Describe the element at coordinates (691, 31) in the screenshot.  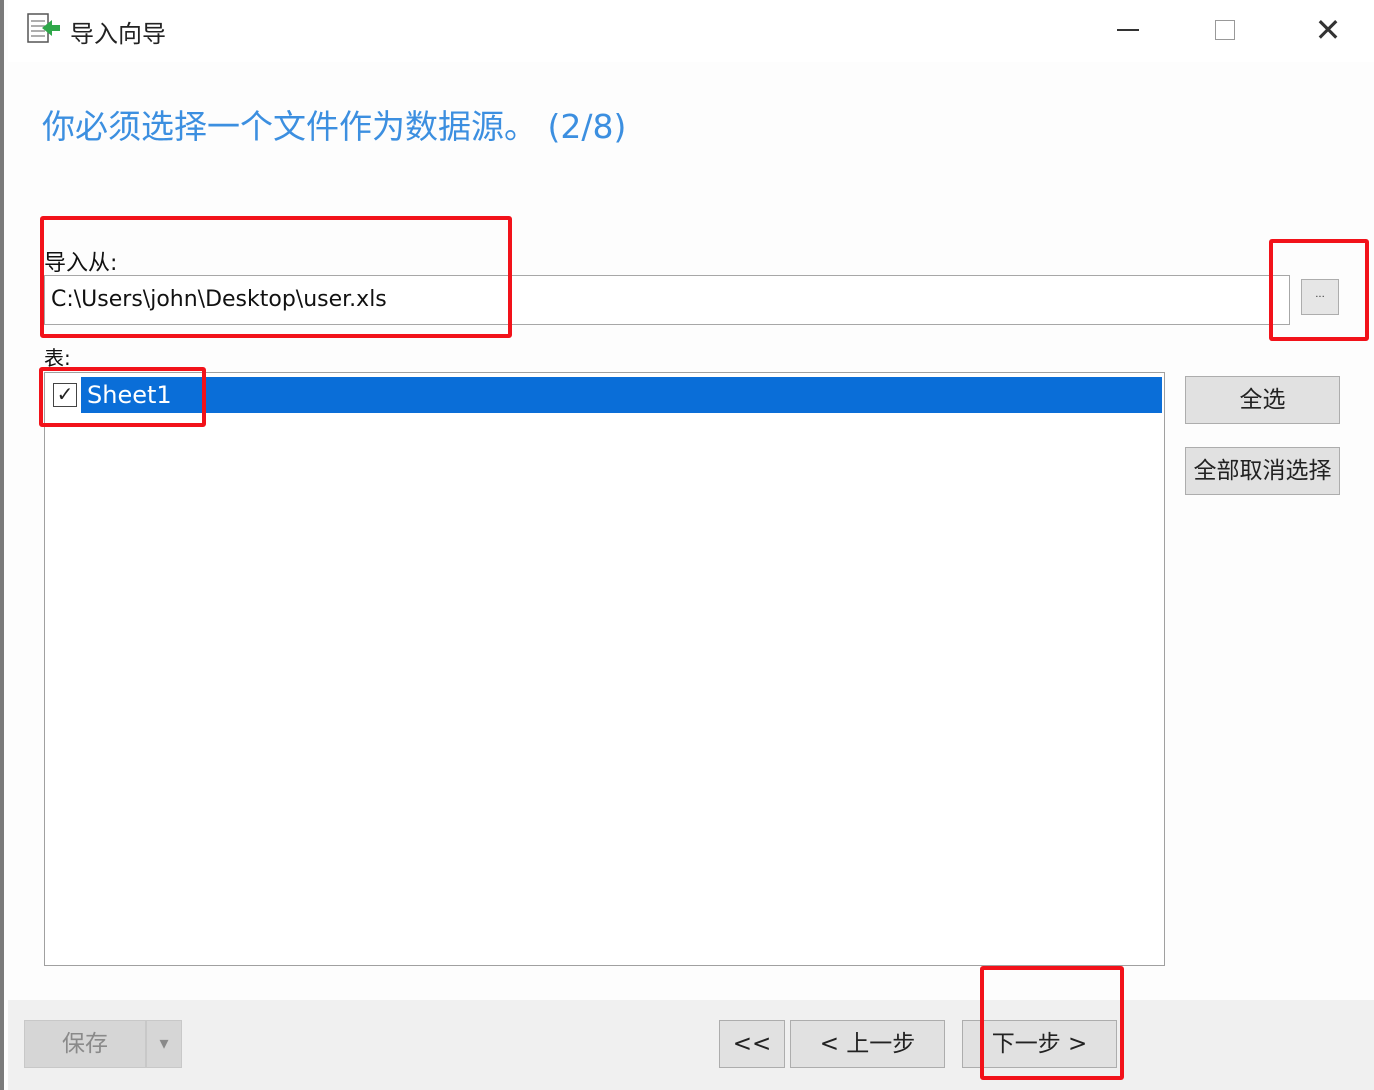
I see `title-bar: 导入向导 ✕` at that location.